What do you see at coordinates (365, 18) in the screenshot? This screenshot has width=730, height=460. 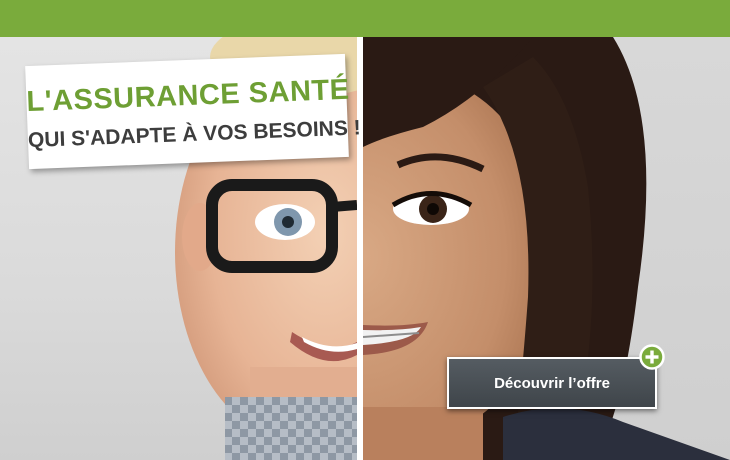 I see `top-green-bar` at bounding box center [365, 18].